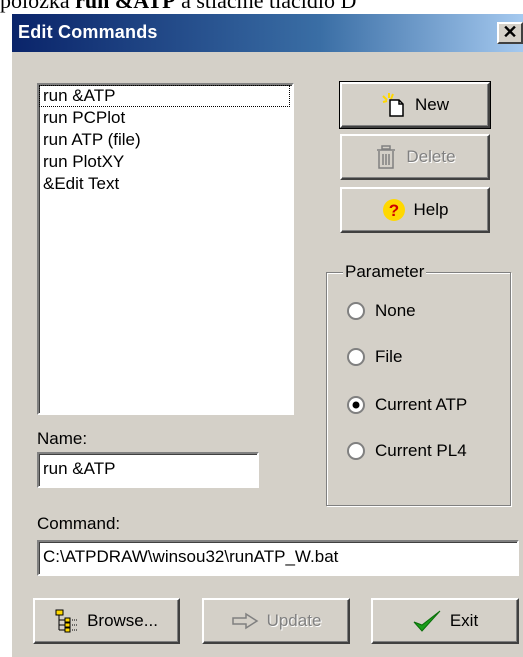 The height and width of the screenshot is (657, 523). Describe the element at coordinates (395, 310) in the screenshot. I see `radio-none-label: None` at that location.